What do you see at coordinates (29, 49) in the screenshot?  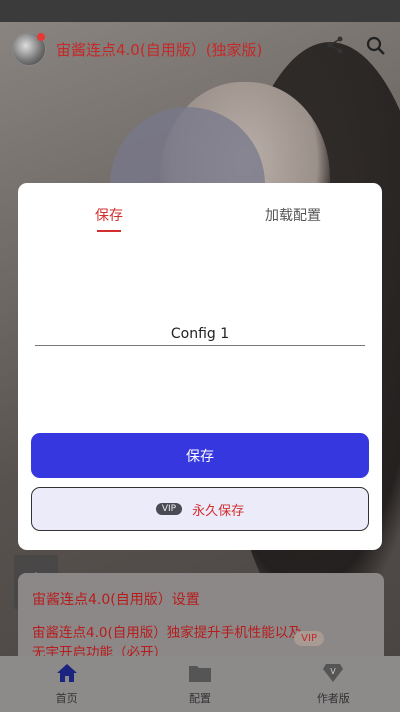 I see `avatar` at bounding box center [29, 49].